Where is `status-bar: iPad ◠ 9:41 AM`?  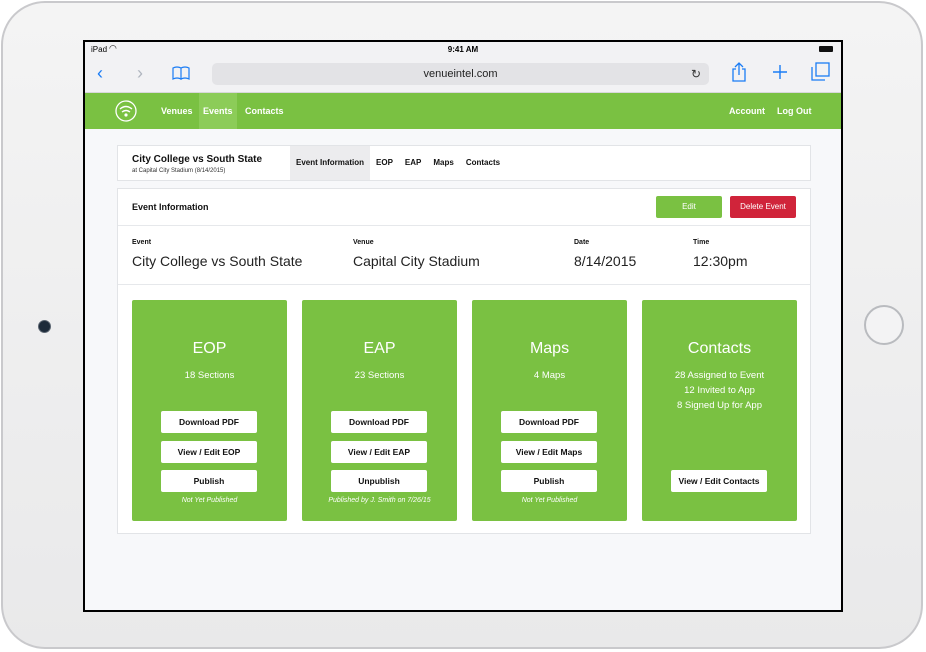
status-bar: iPad ◠ 9:41 AM is located at coordinates (463, 49).